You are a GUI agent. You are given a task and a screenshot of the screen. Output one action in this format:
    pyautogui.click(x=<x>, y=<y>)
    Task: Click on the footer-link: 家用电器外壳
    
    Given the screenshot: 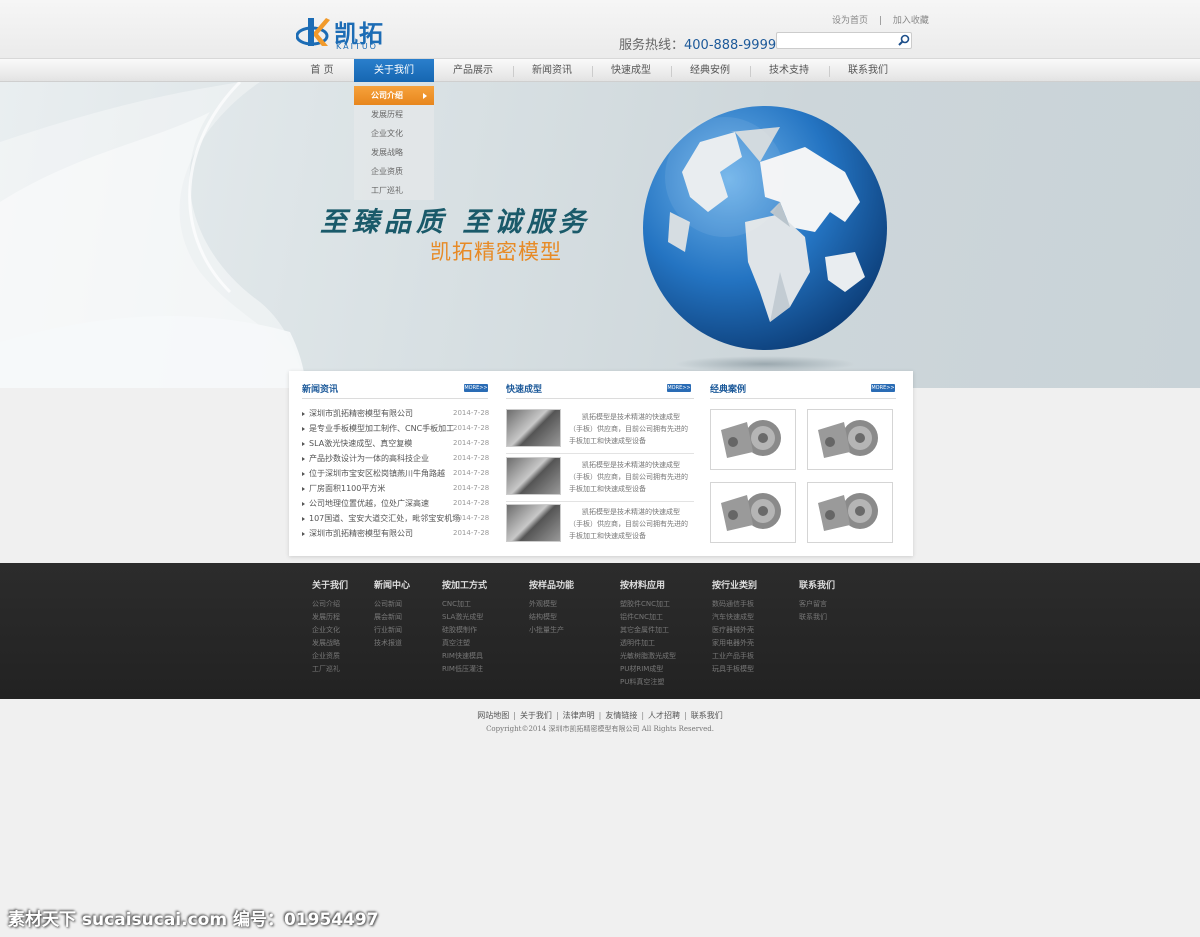 What is the action you would take?
    pyautogui.click(x=734, y=643)
    